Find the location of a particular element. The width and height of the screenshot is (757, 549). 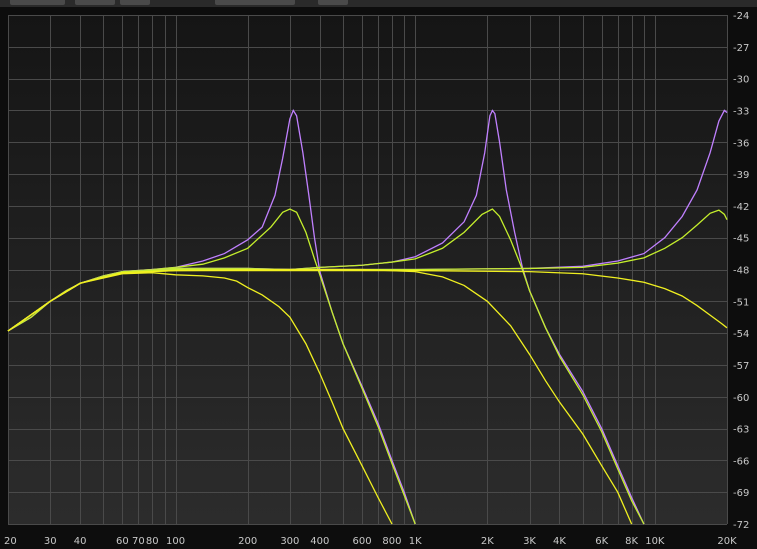

y-tick-label: -42 is located at coordinates (741, 207).